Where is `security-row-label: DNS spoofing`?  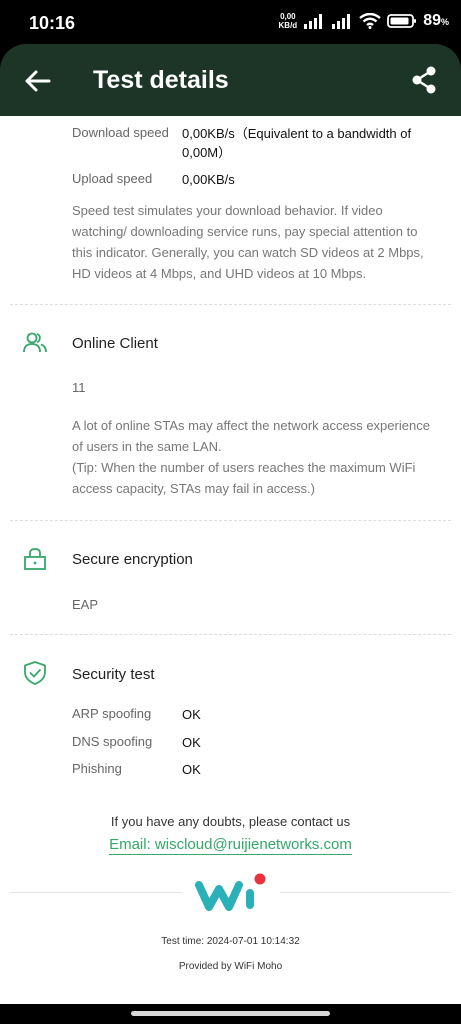
security-row-label: DNS spoofing is located at coordinates (112, 741).